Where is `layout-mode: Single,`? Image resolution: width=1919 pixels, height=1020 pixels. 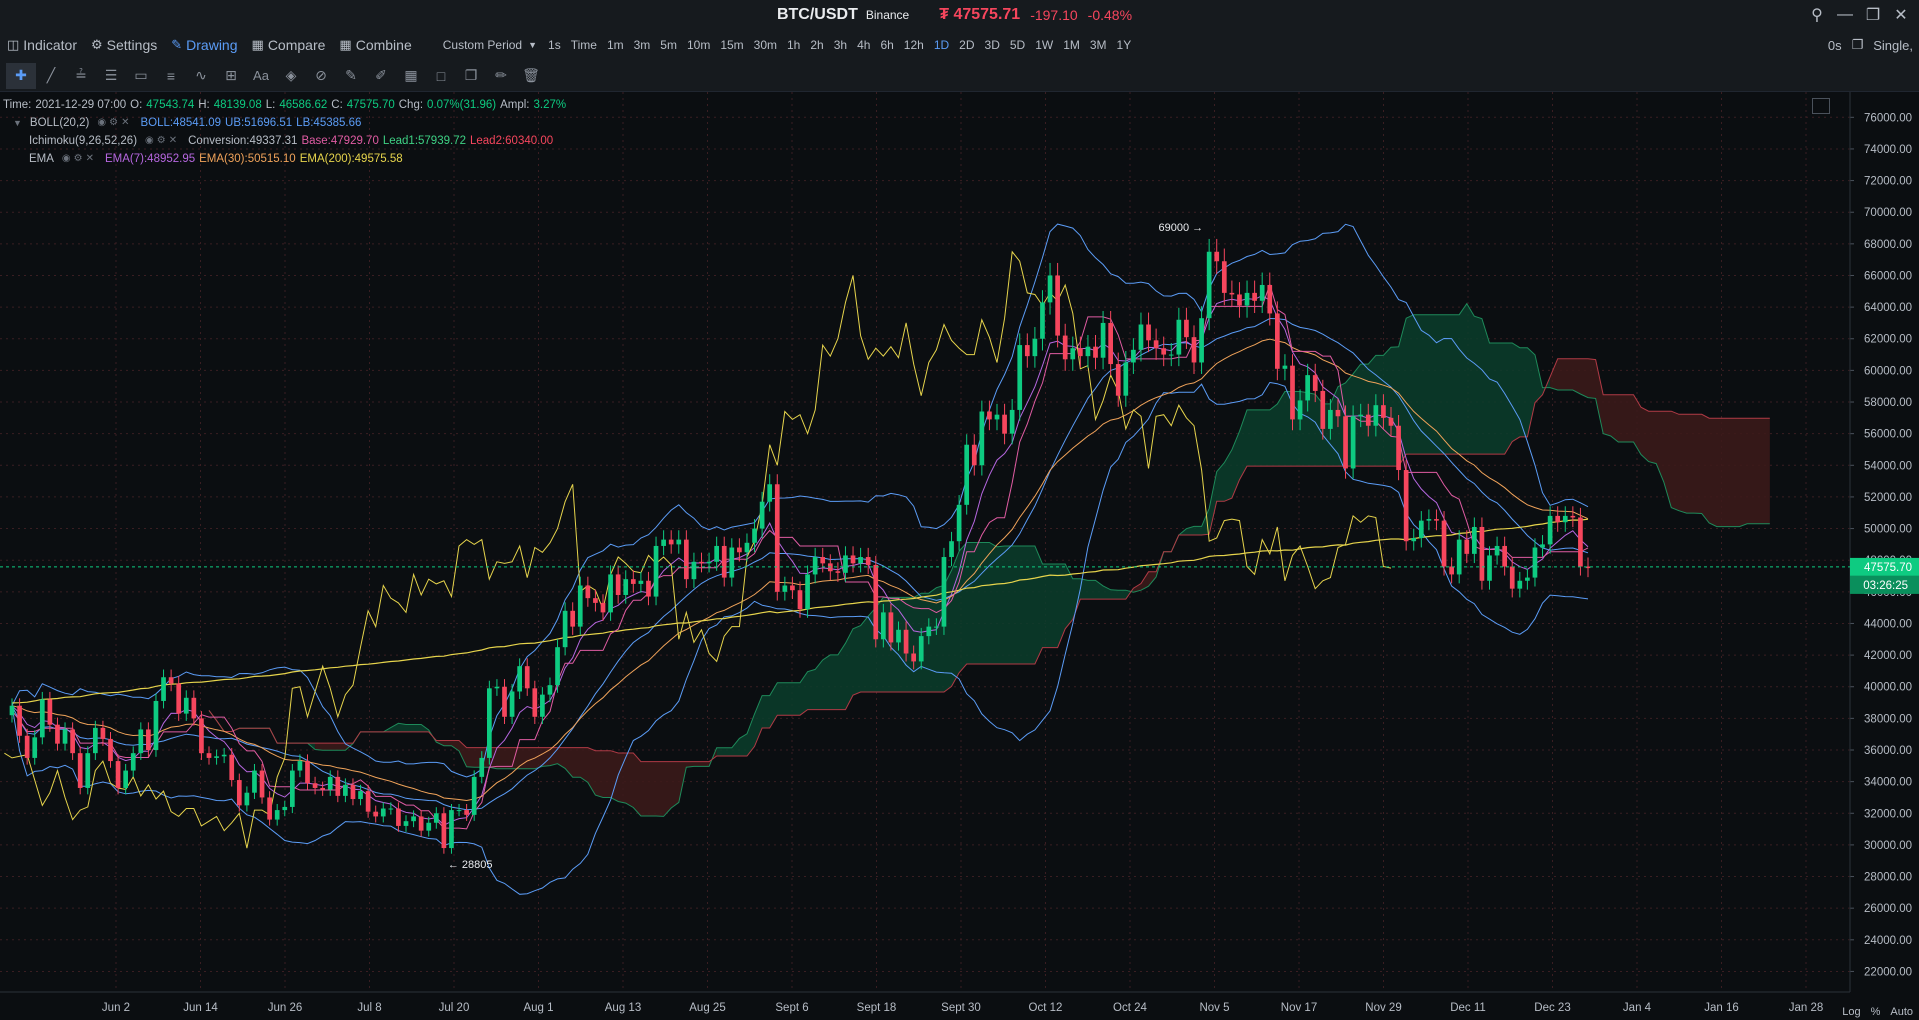
layout-mode: Single, is located at coordinates (1893, 45).